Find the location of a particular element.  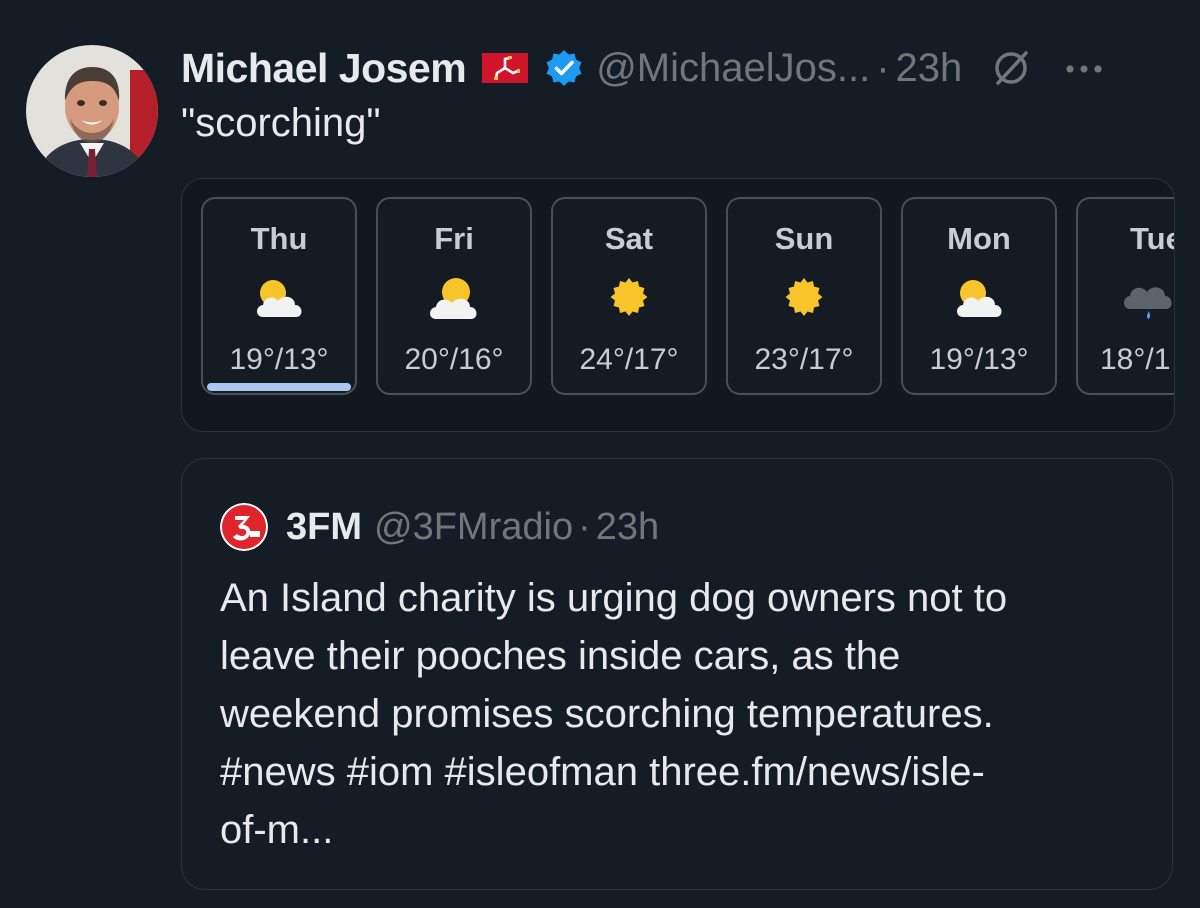

quoted-author-name: 3FM is located at coordinates (324, 527).